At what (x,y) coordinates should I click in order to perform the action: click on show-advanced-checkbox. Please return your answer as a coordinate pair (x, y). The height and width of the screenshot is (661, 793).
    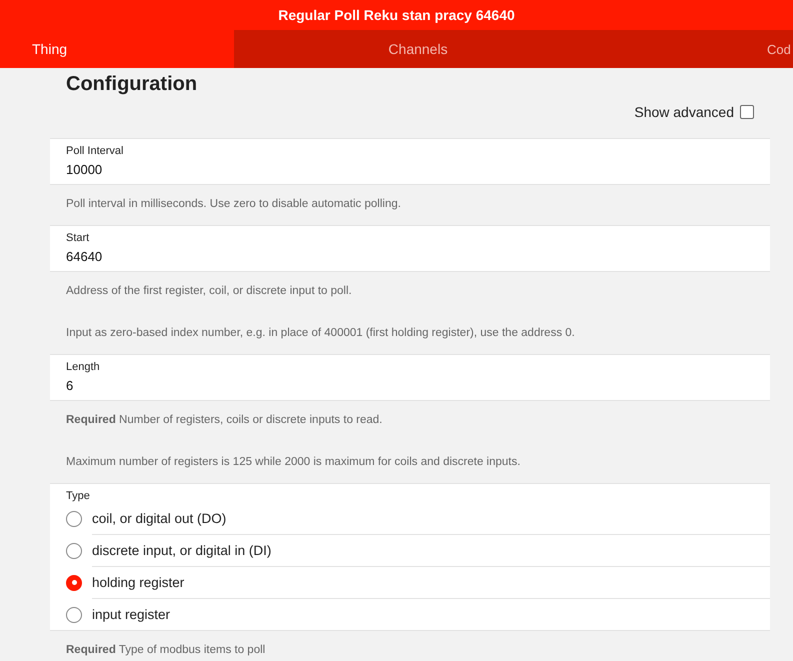
    Looking at the image, I should click on (747, 112).